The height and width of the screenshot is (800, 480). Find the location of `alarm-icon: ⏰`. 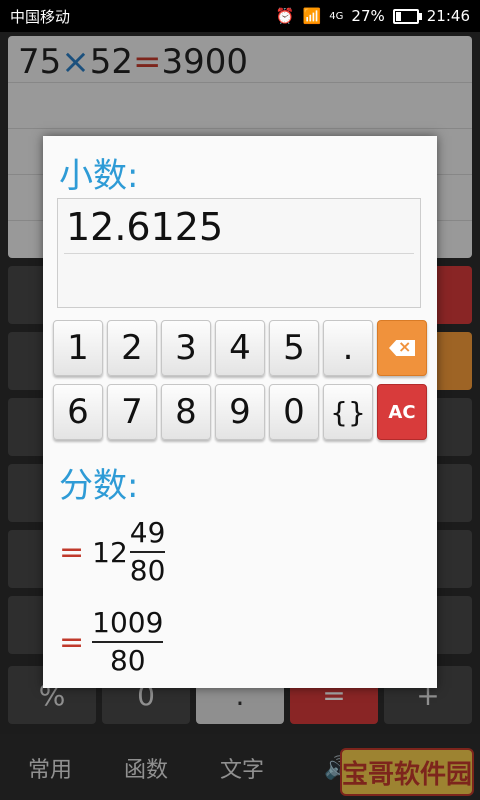

alarm-icon: ⏰ is located at coordinates (285, 16).